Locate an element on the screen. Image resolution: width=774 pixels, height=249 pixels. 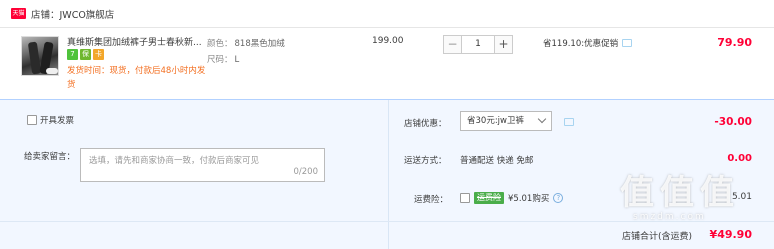
store-header: 天猫 店铺：JWCO旗舰店 is located at coordinates (387, 14).